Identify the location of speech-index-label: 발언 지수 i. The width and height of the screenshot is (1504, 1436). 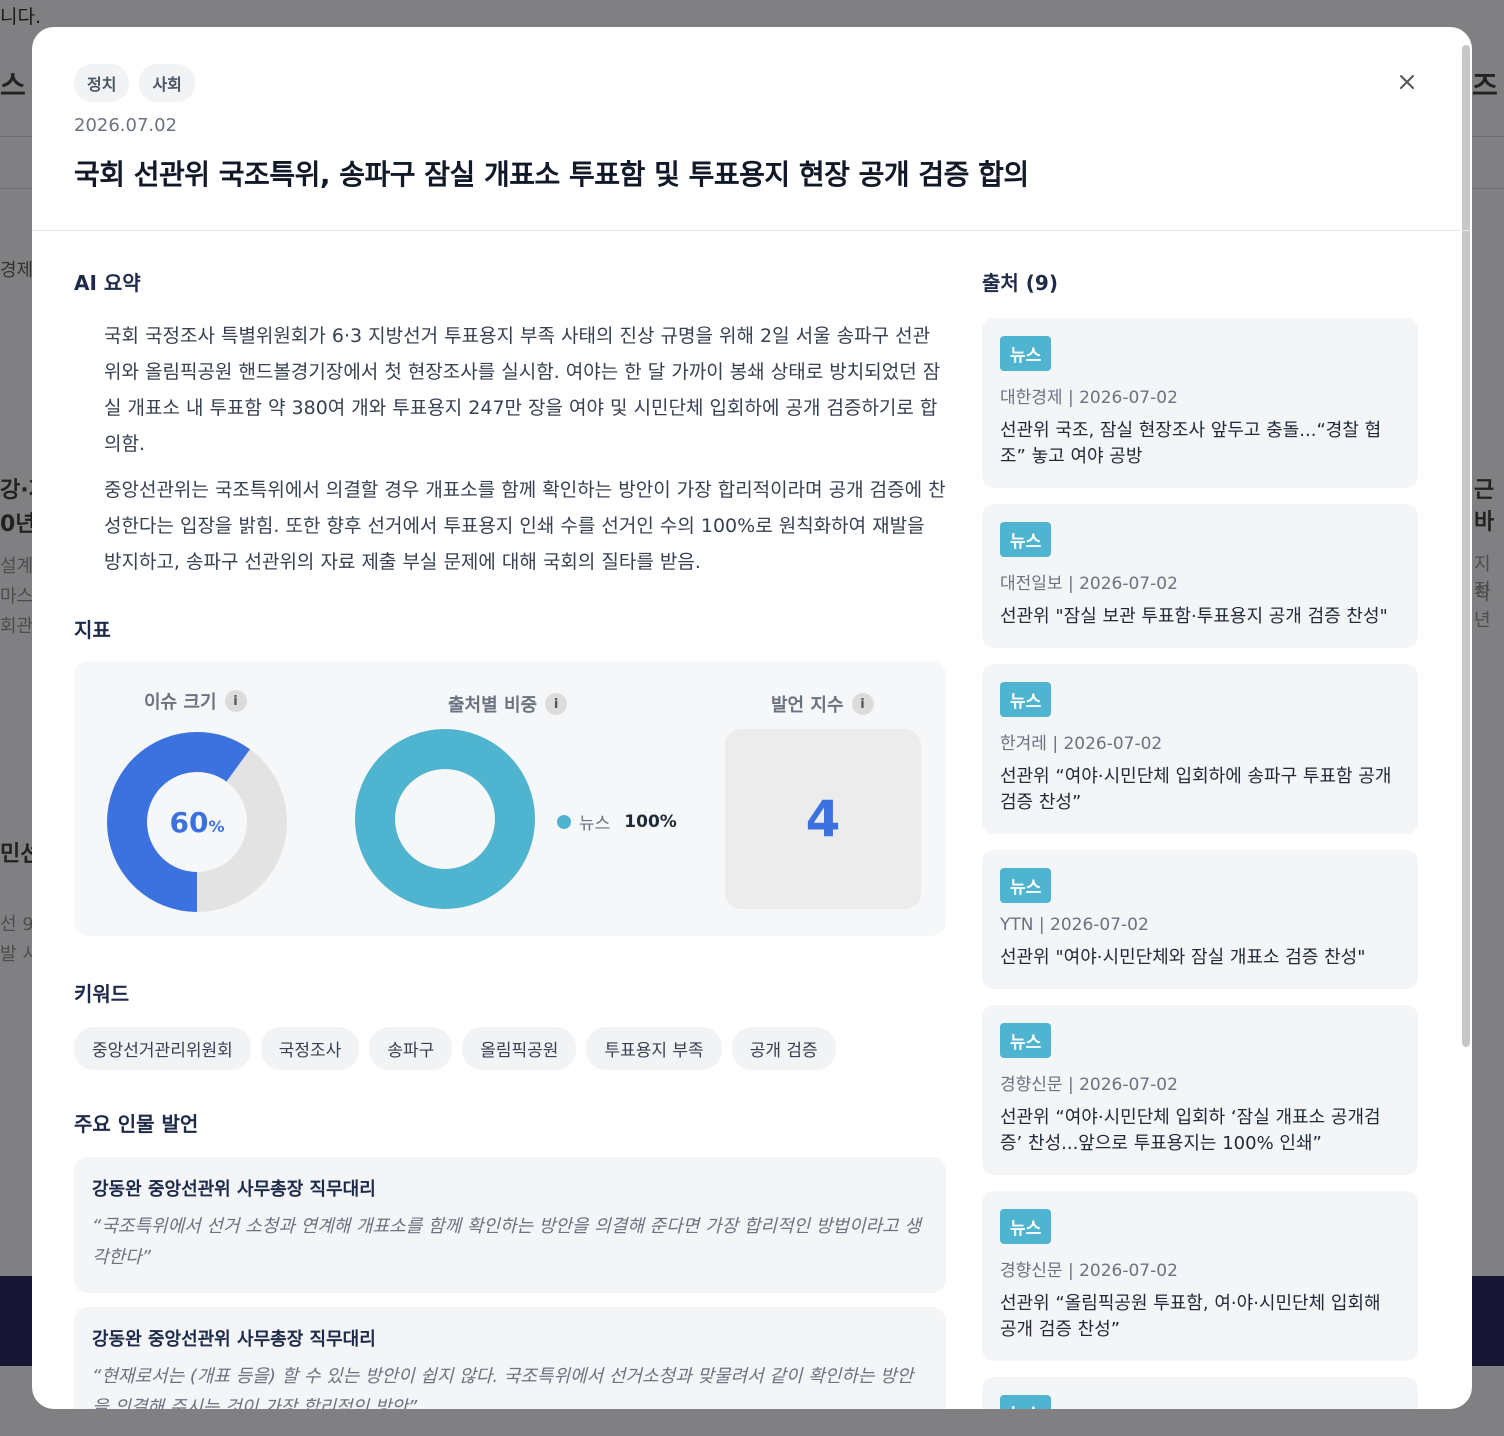
(822, 704).